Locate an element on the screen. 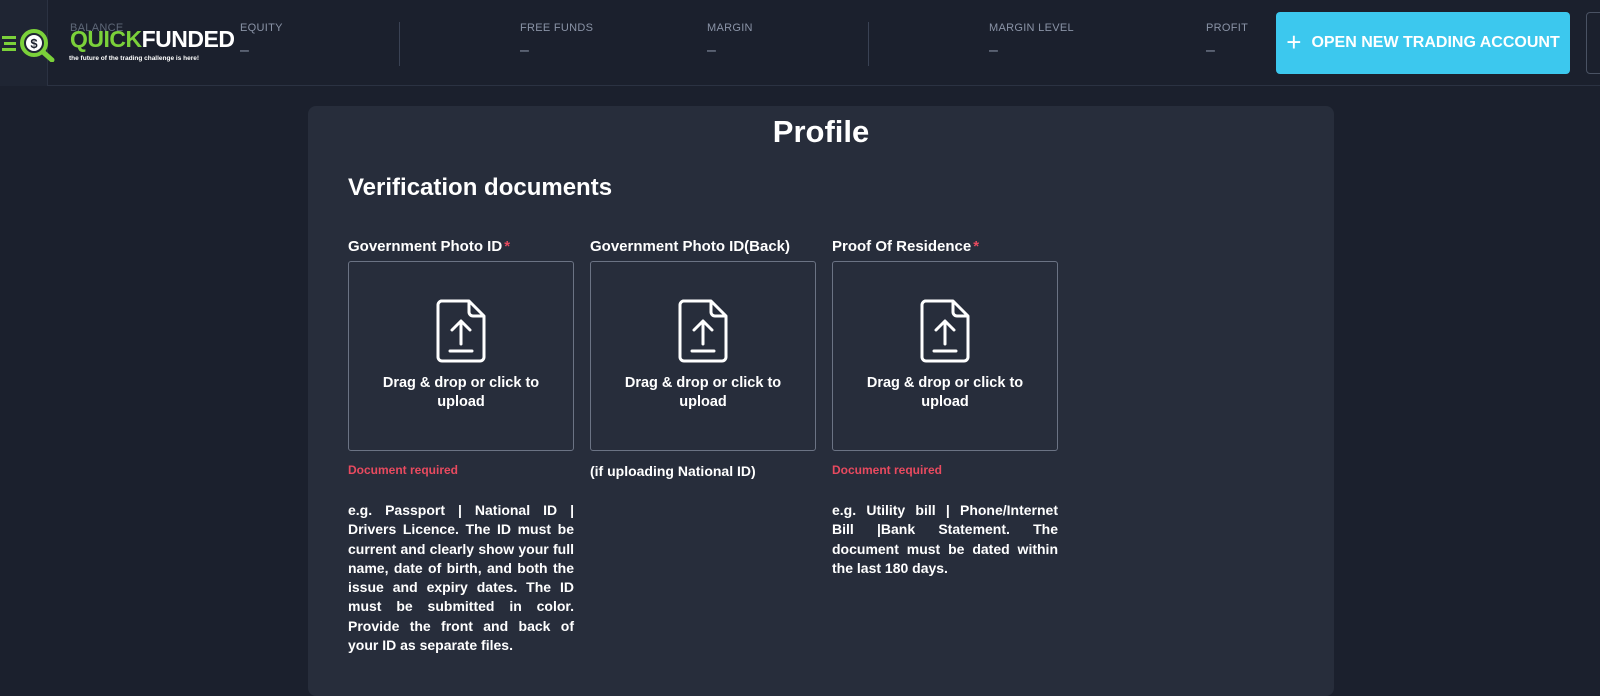 This screenshot has height=696, width=1600. doc-label: Proof Of Residence * is located at coordinates (945, 246).